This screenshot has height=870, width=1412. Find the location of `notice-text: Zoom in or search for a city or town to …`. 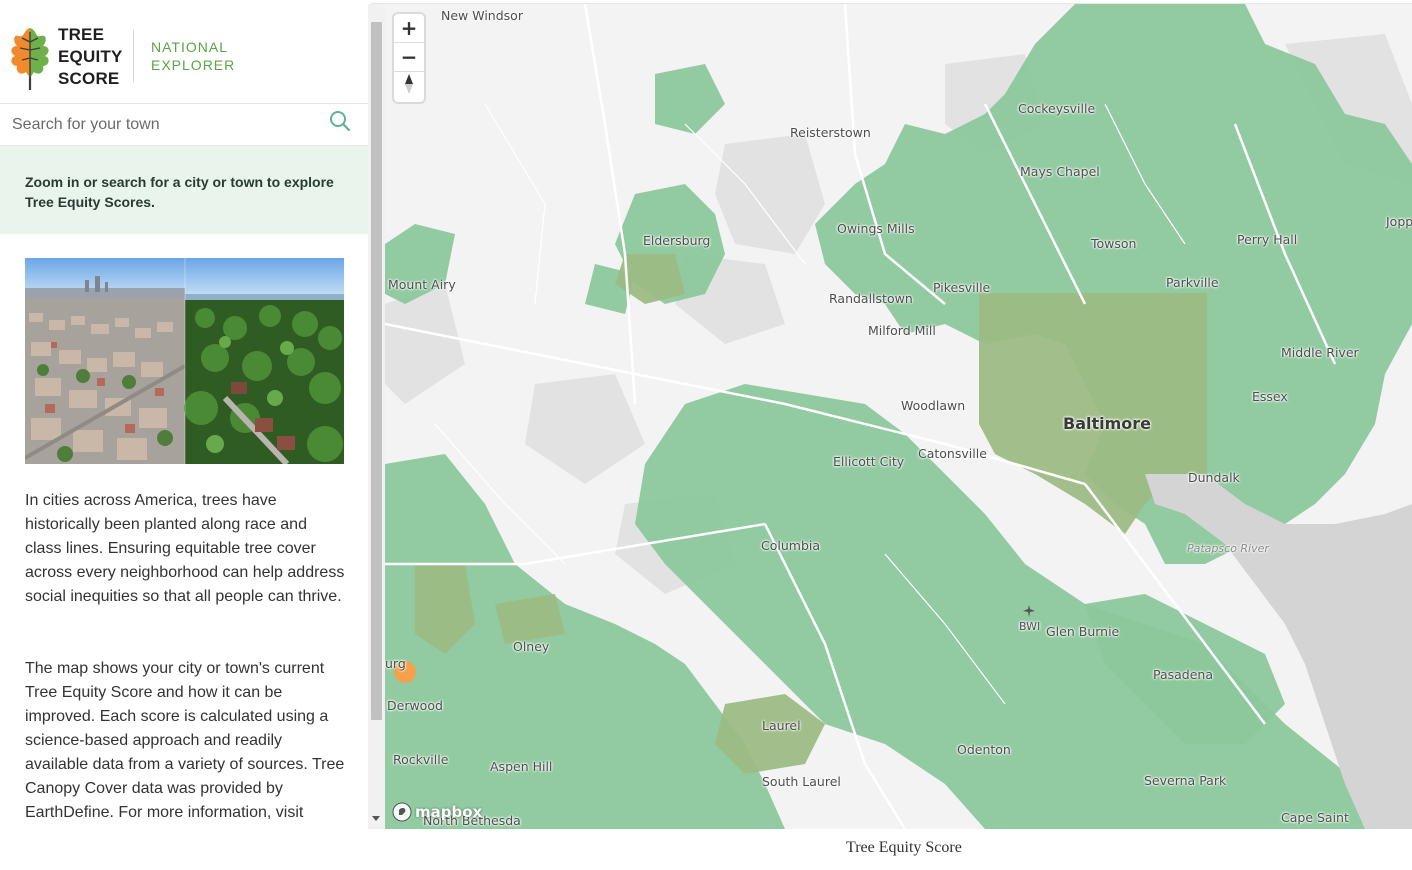

notice-text: Zoom in or search for a city or town to … is located at coordinates (179, 192).